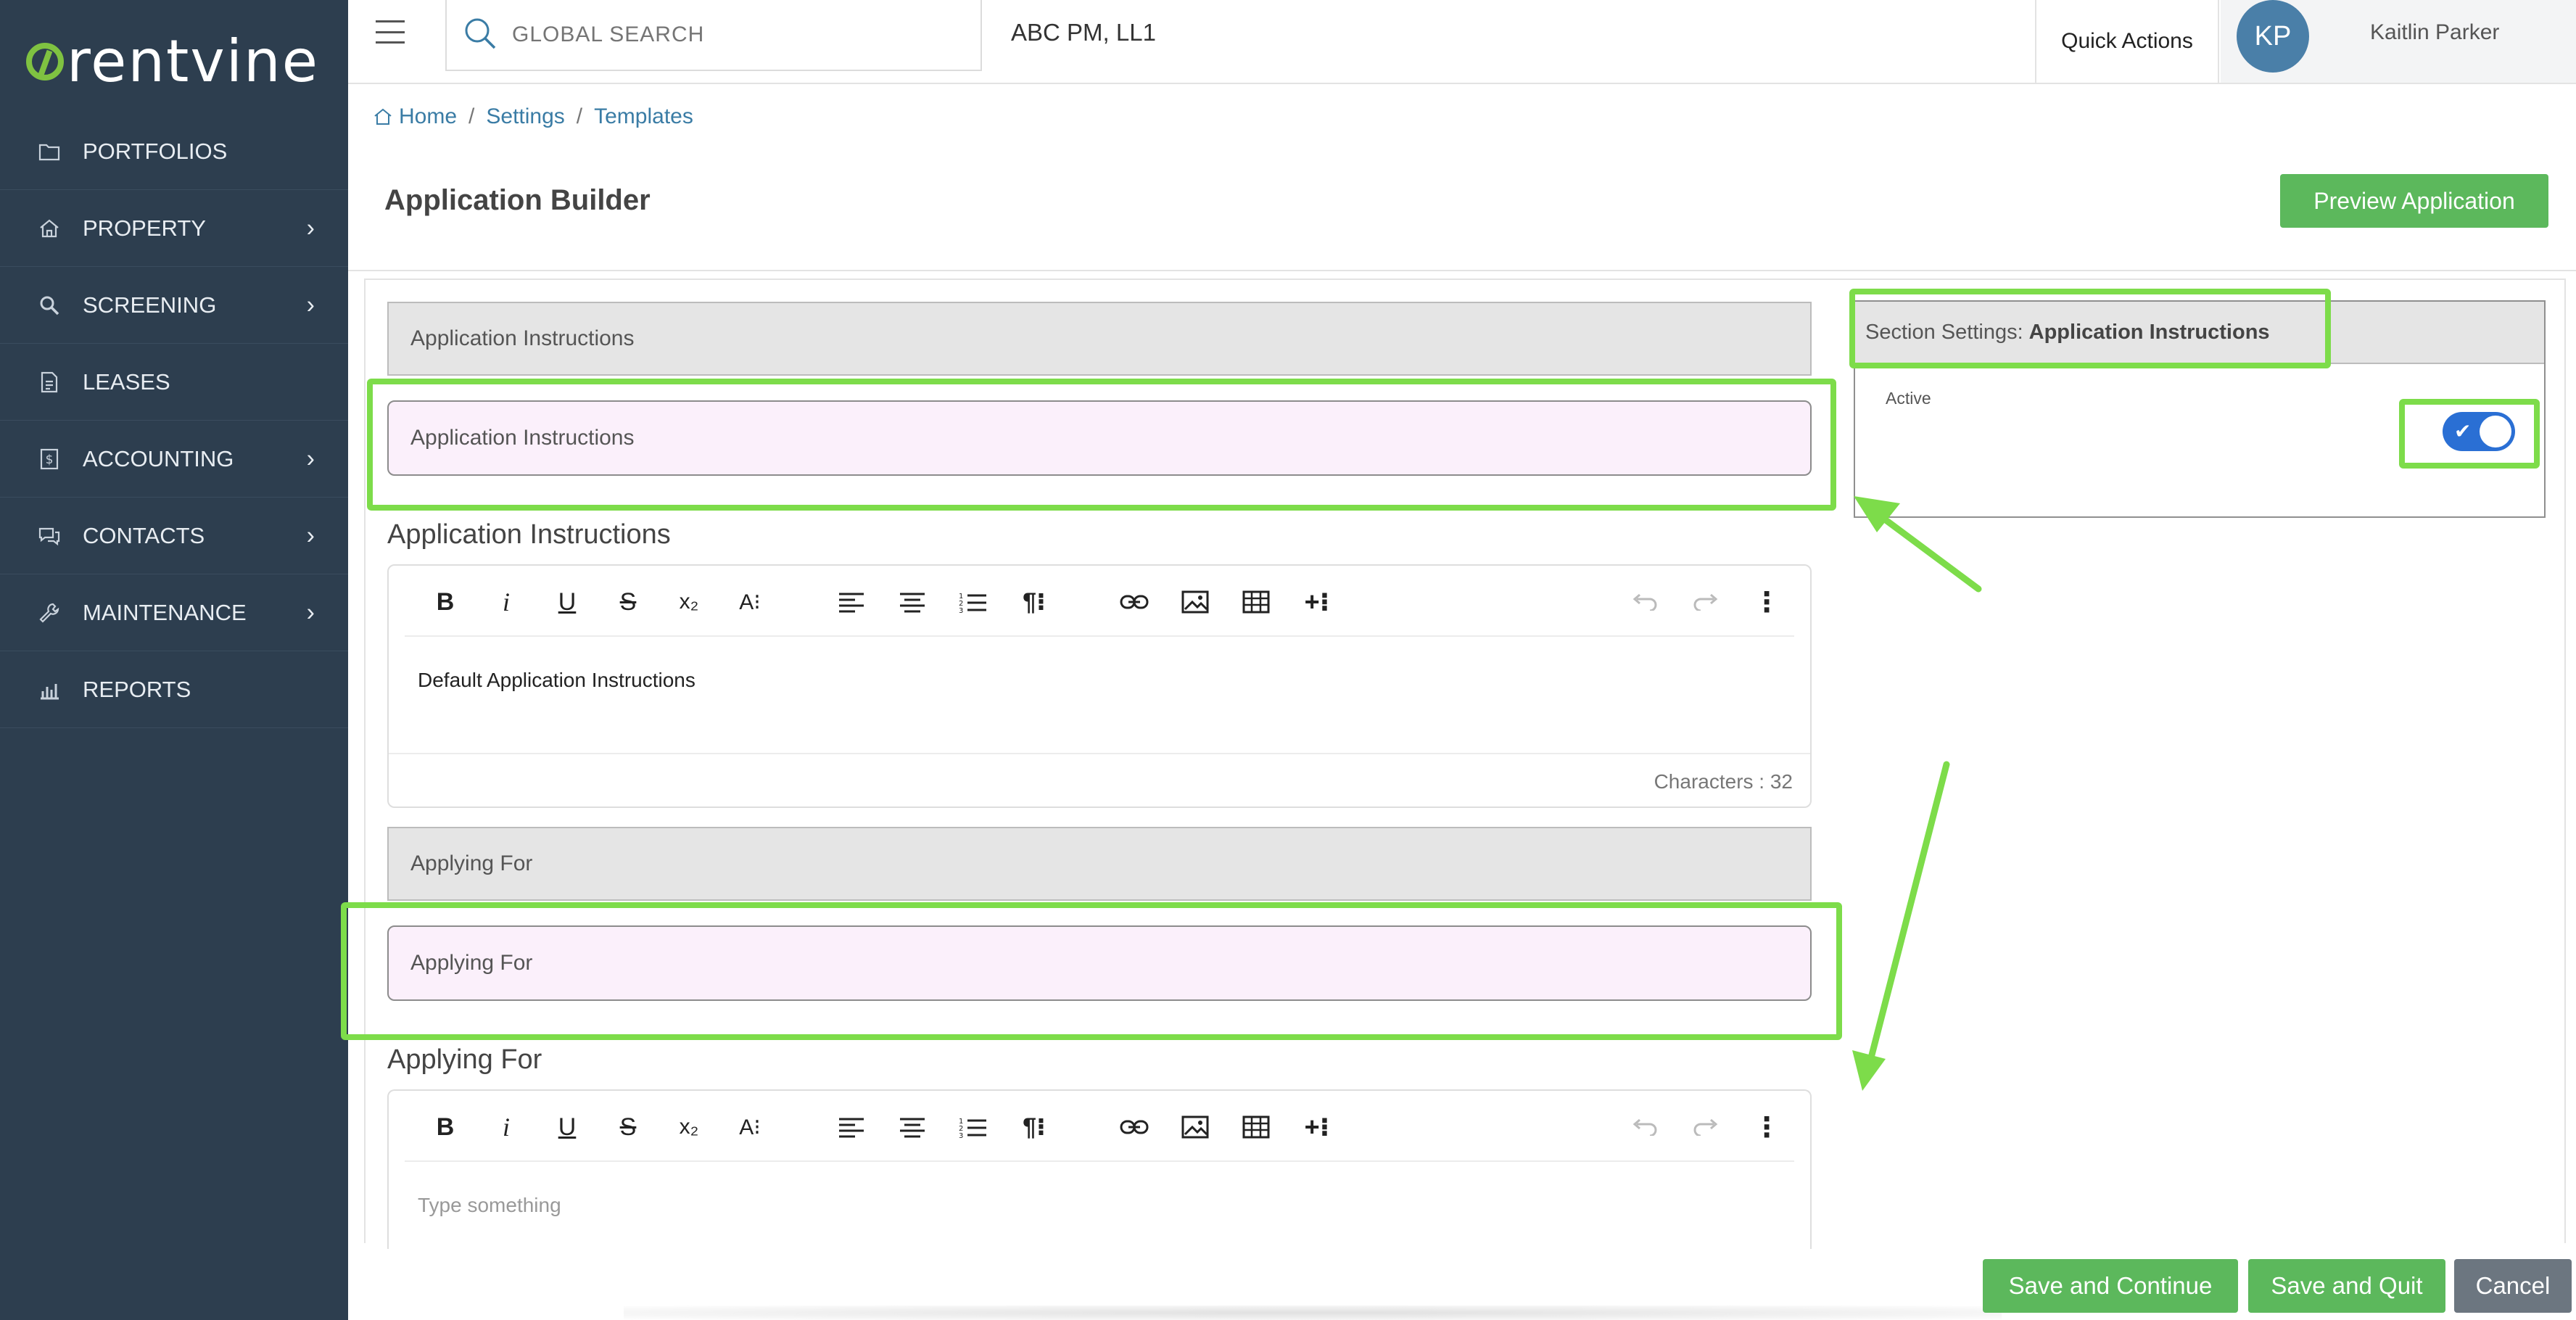  Describe the element at coordinates (1313, 1312) in the screenshot. I see `footer-shadow` at that location.